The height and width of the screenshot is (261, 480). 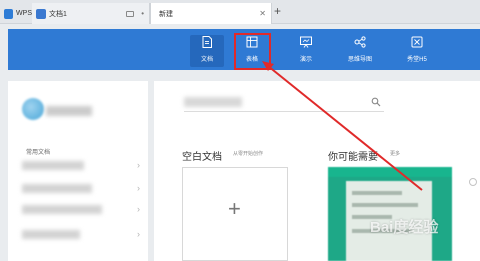 I want to click on toolbar-h5-label: 秀堂H5, so click(x=417, y=60).